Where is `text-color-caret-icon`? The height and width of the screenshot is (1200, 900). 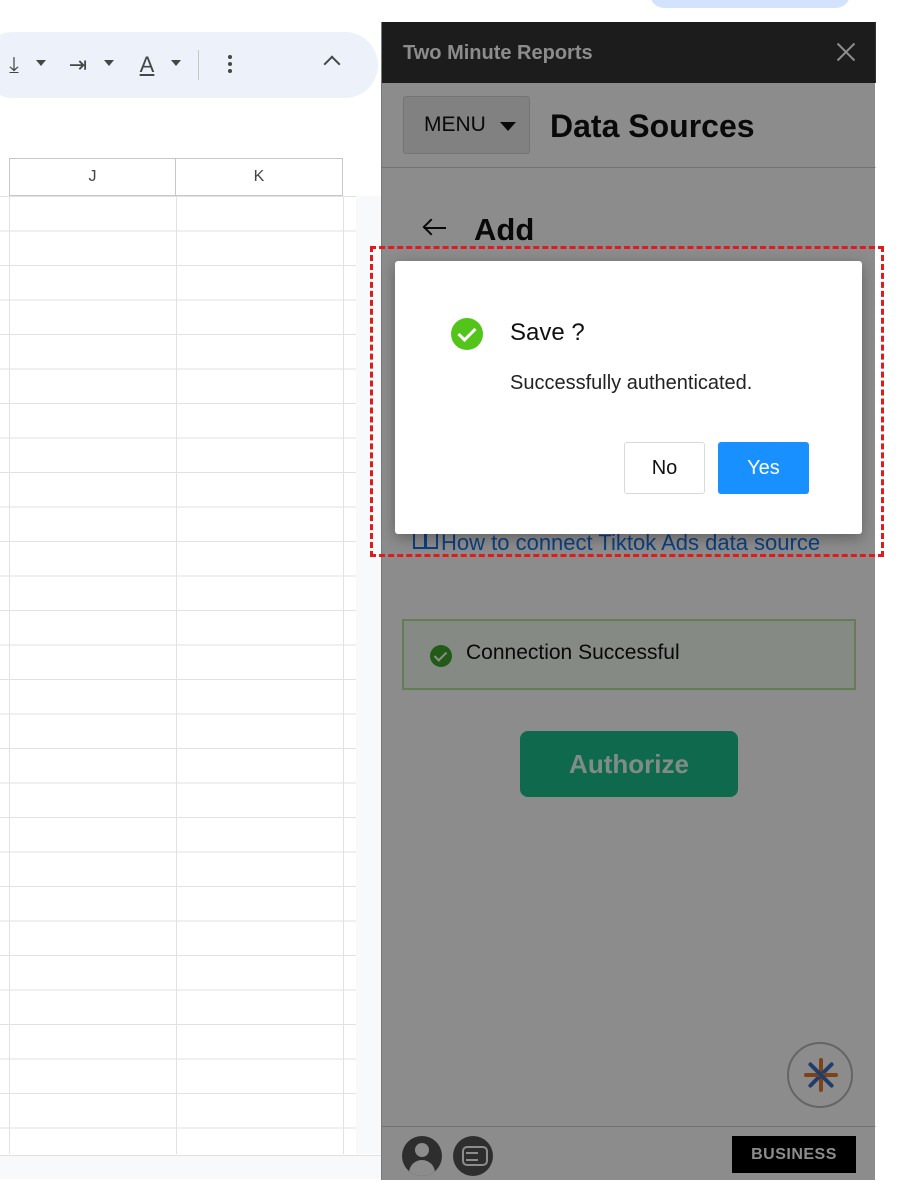
text-color-caret-icon is located at coordinates (176, 63).